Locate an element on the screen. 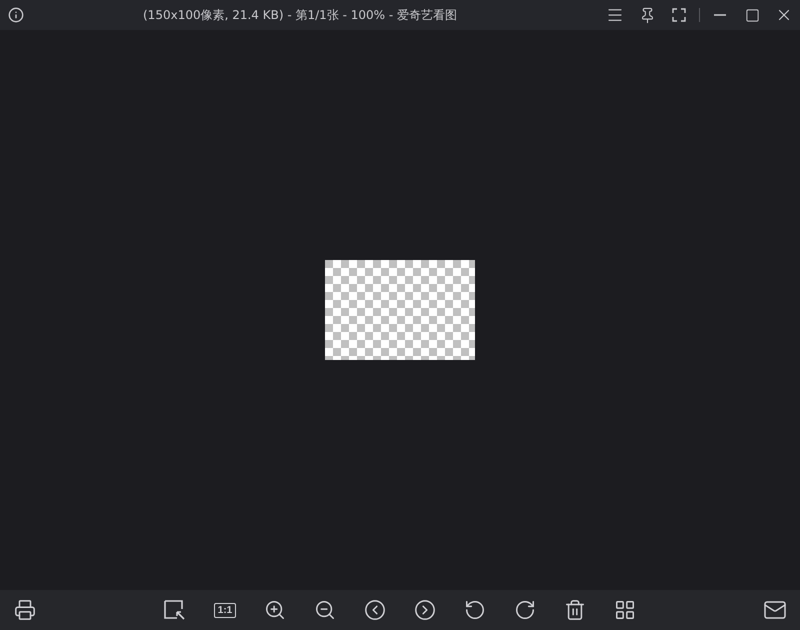  select-area-icon is located at coordinates (175, 610).